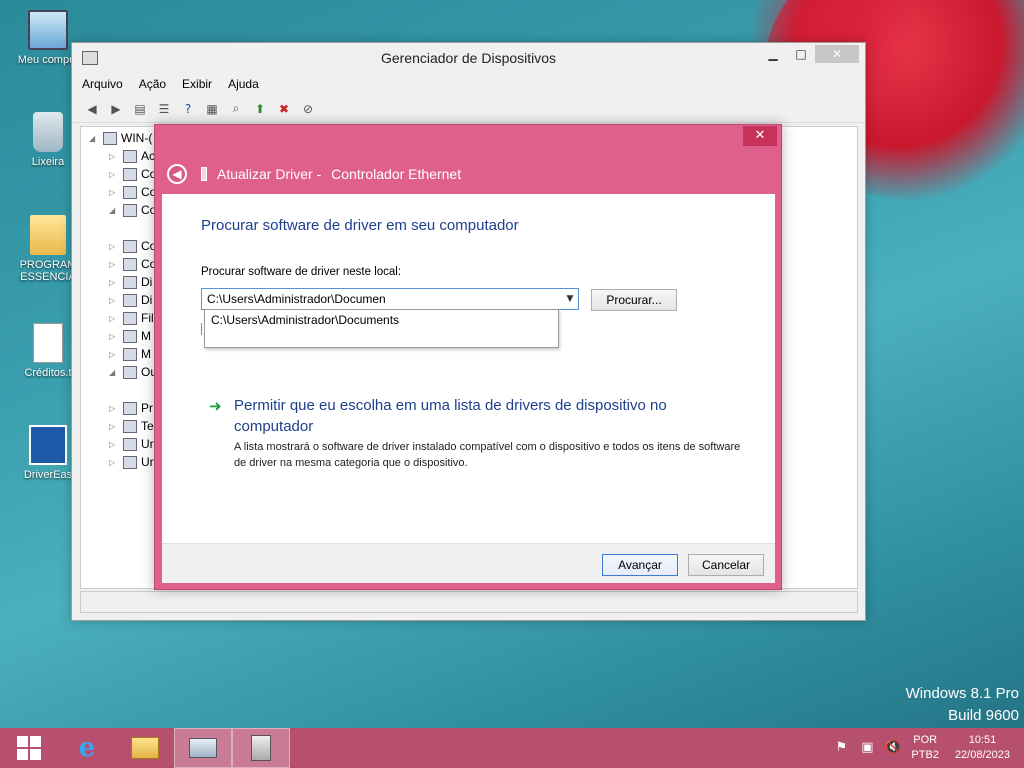 The width and height of the screenshot is (1024, 768). I want to click on flag-icon: ⚑, so click(841, 748).